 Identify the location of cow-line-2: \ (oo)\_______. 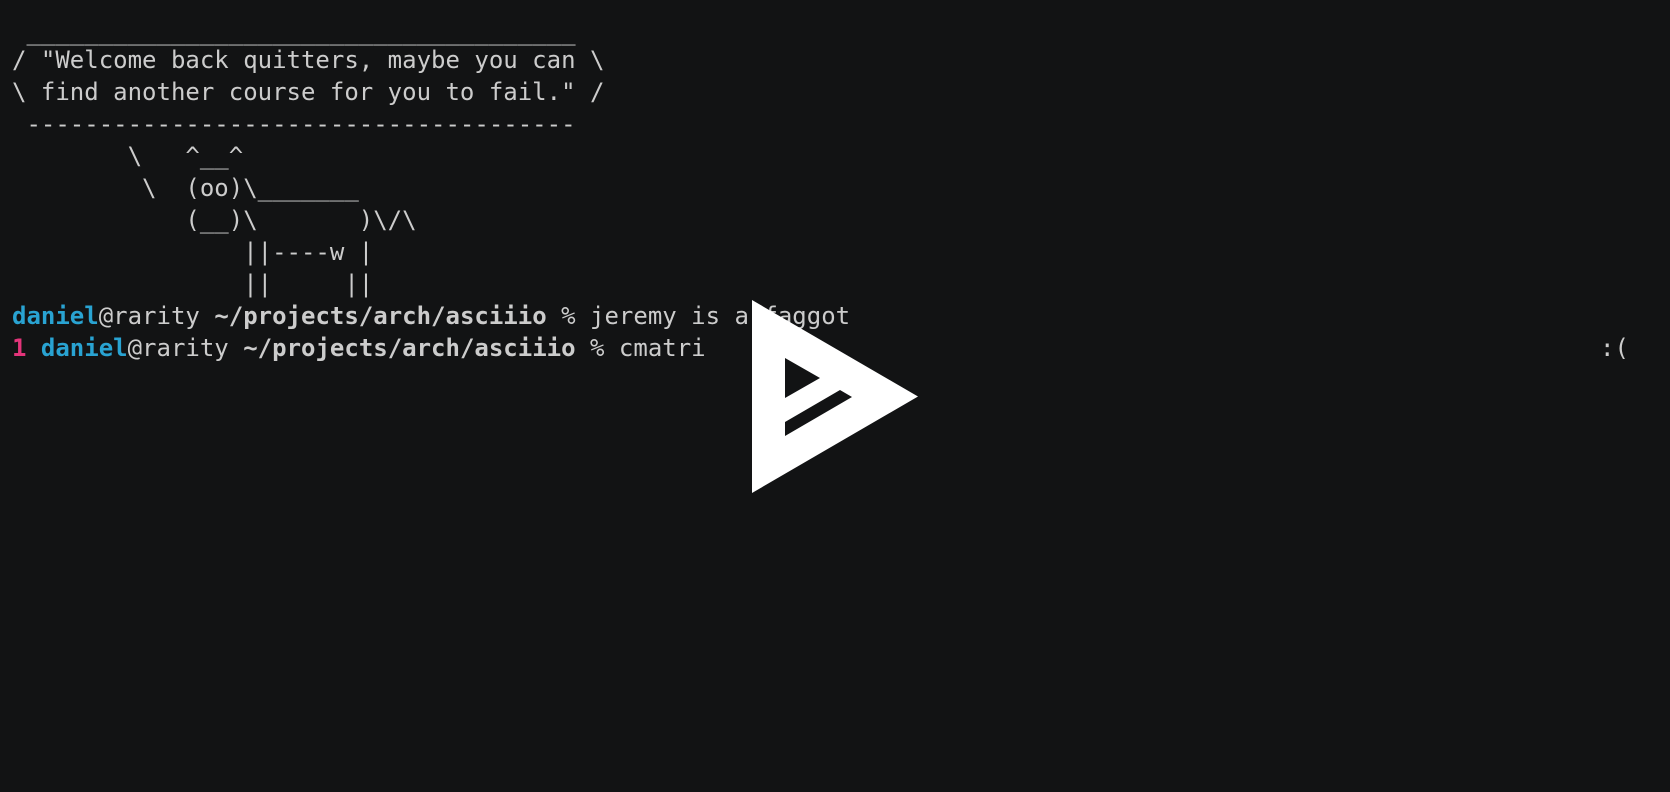
(185, 188).